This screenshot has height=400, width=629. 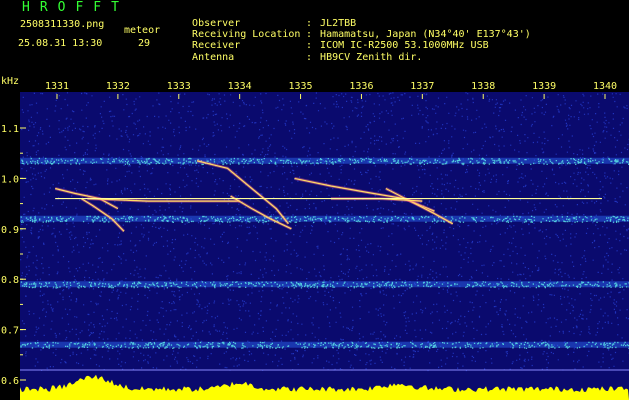 What do you see at coordinates (10, 179) in the screenshot?
I see `y-tick-label: 1.0` at bounding box center [10, 179].